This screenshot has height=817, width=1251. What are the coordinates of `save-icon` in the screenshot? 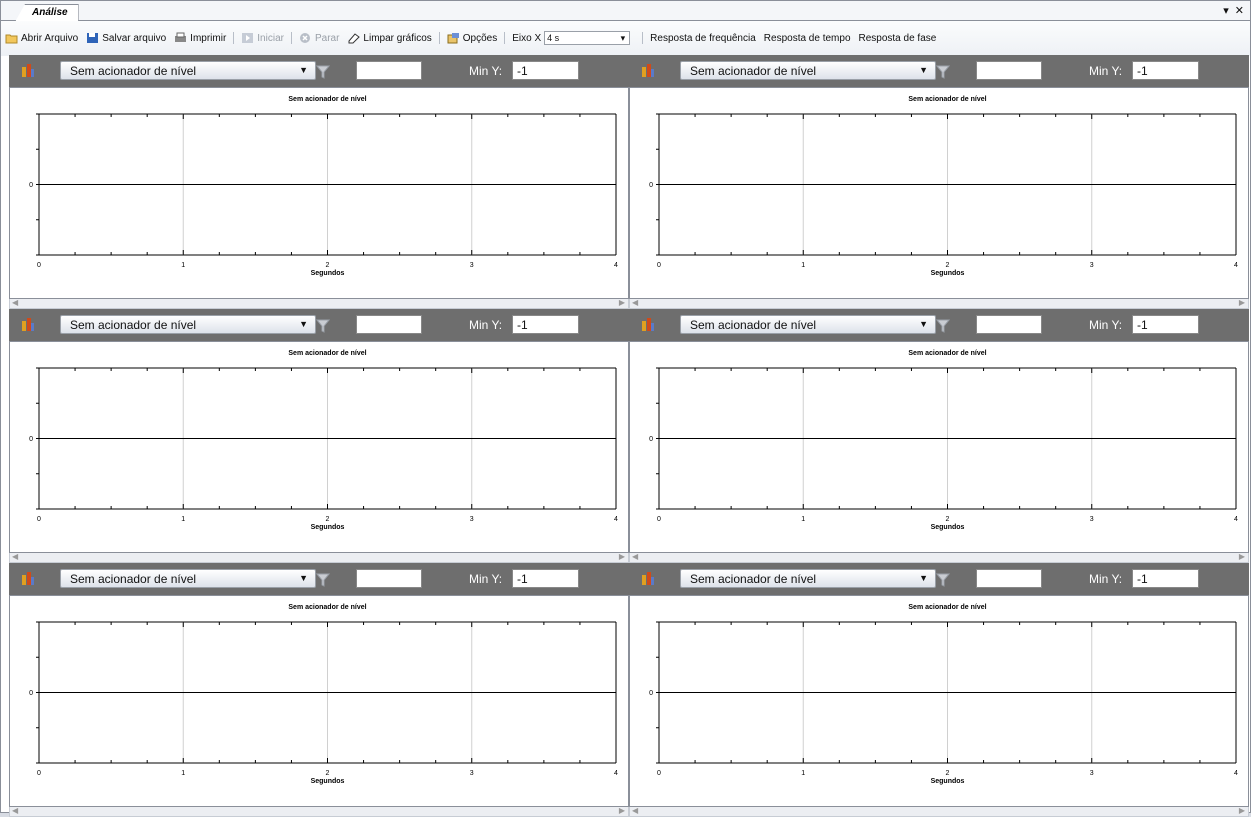 It's located at (92, 38).